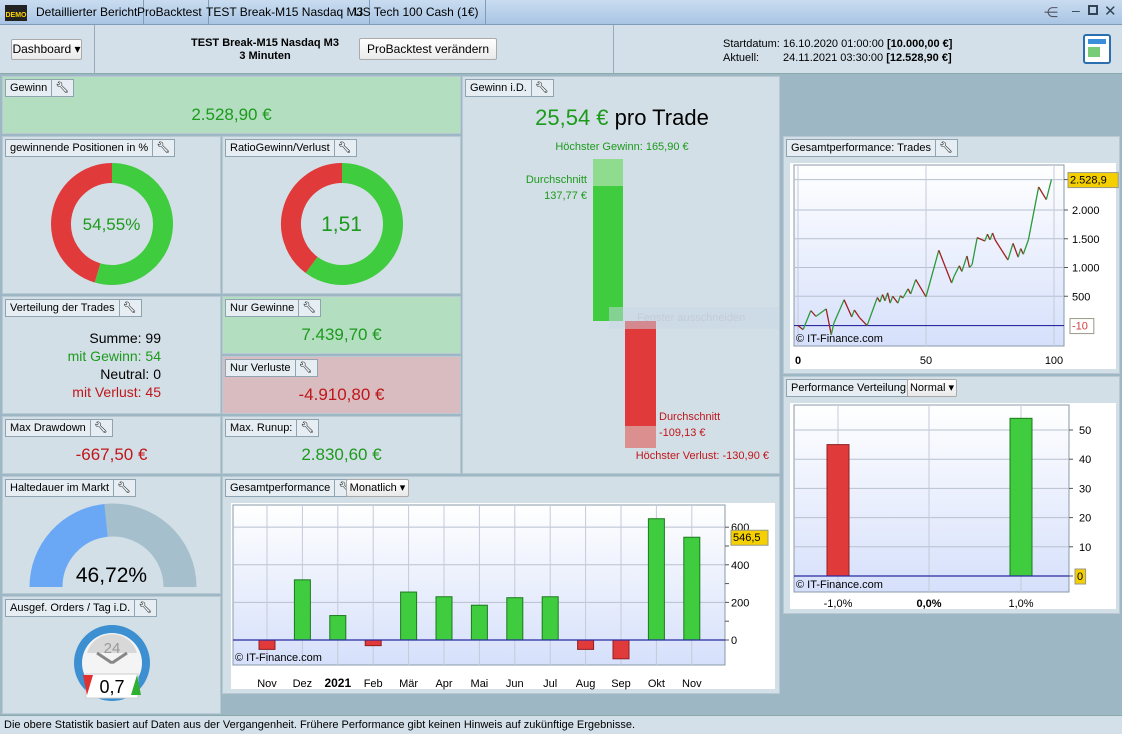 This screenshot has height=734, width=1122. What do you see at coordinates (59, 428) in the screenshot?
I see `panel-title: Max Drawdown 🔧︎` at bounding box center [59, 428].